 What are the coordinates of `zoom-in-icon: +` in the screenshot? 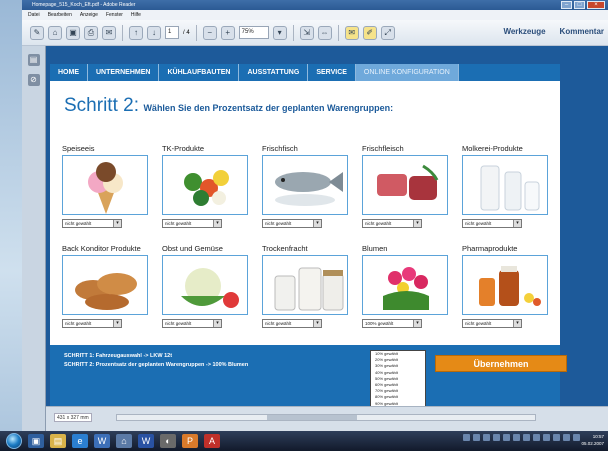 It's located at (227, 32).